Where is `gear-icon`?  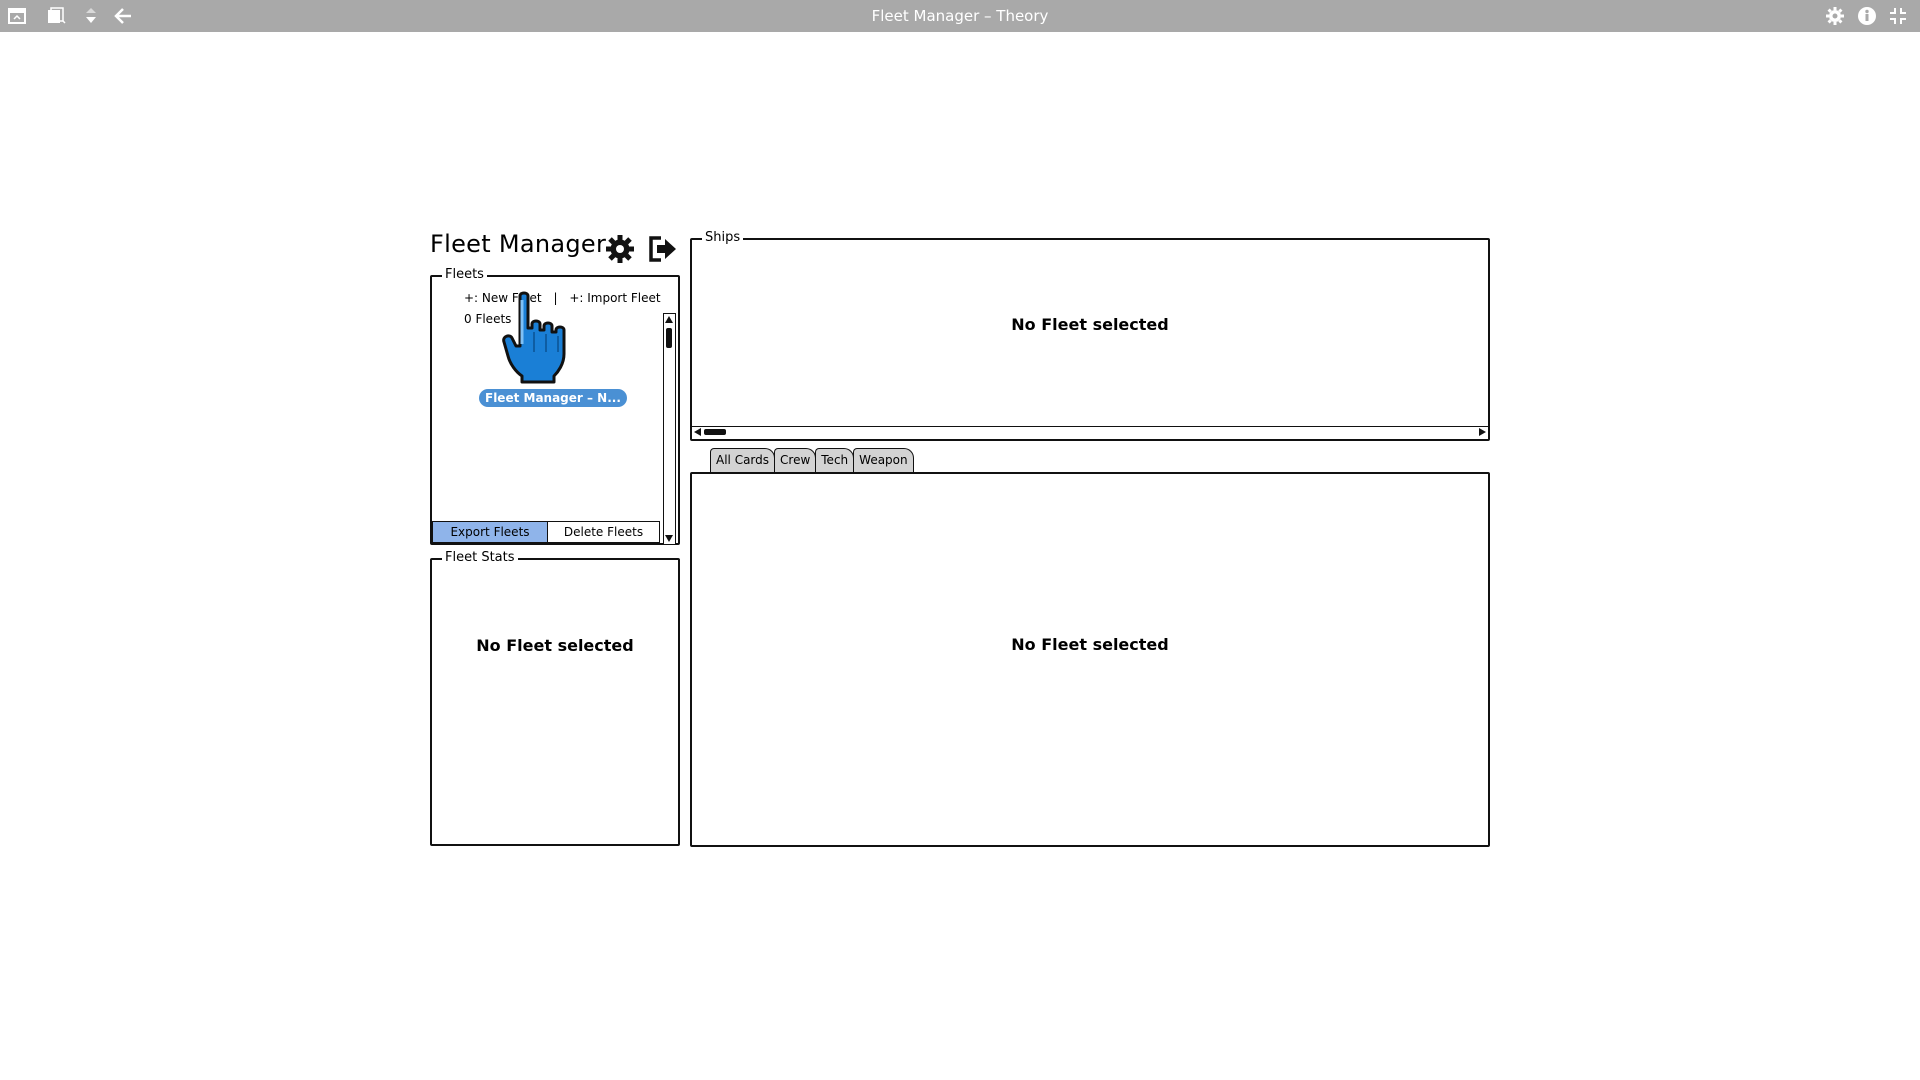
gear-icon is located at coordinates (1835, 16).